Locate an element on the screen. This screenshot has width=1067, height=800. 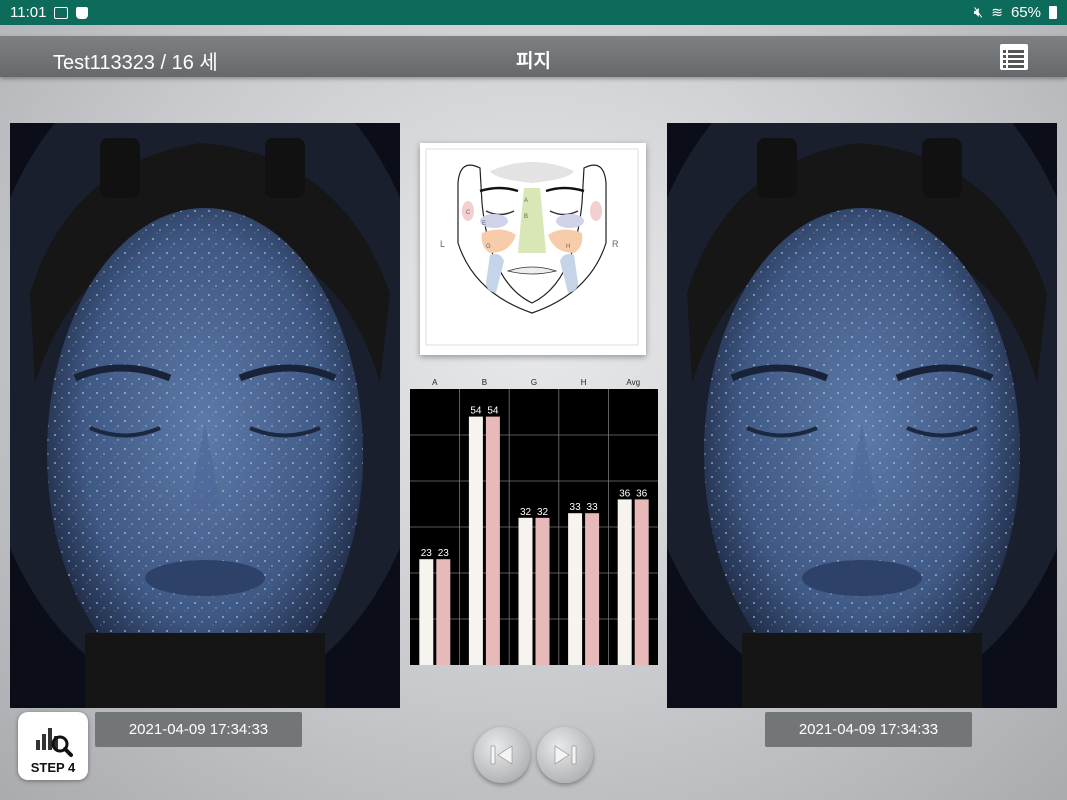
category-label: B is located at coordinates (484, 382).